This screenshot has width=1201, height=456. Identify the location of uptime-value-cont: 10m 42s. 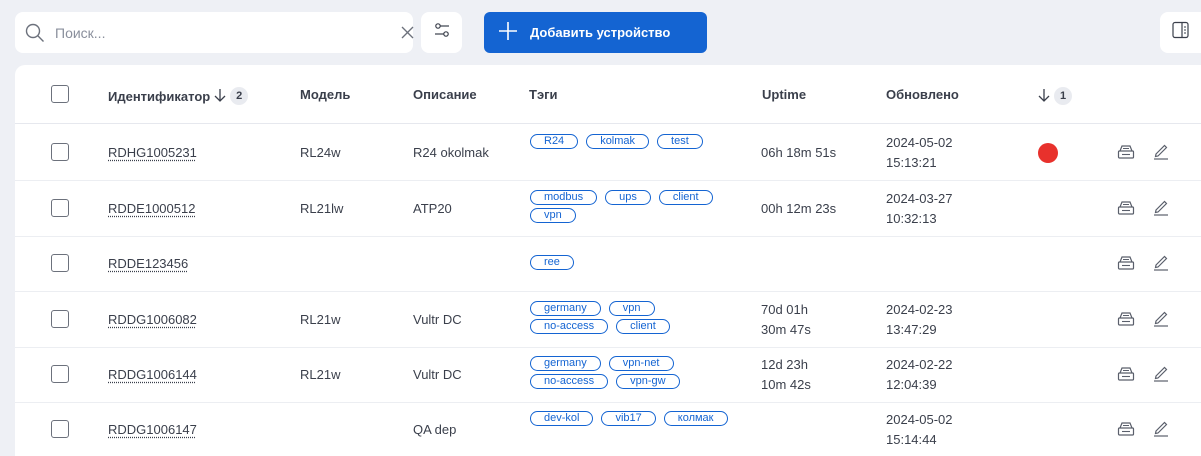
(786, 384).